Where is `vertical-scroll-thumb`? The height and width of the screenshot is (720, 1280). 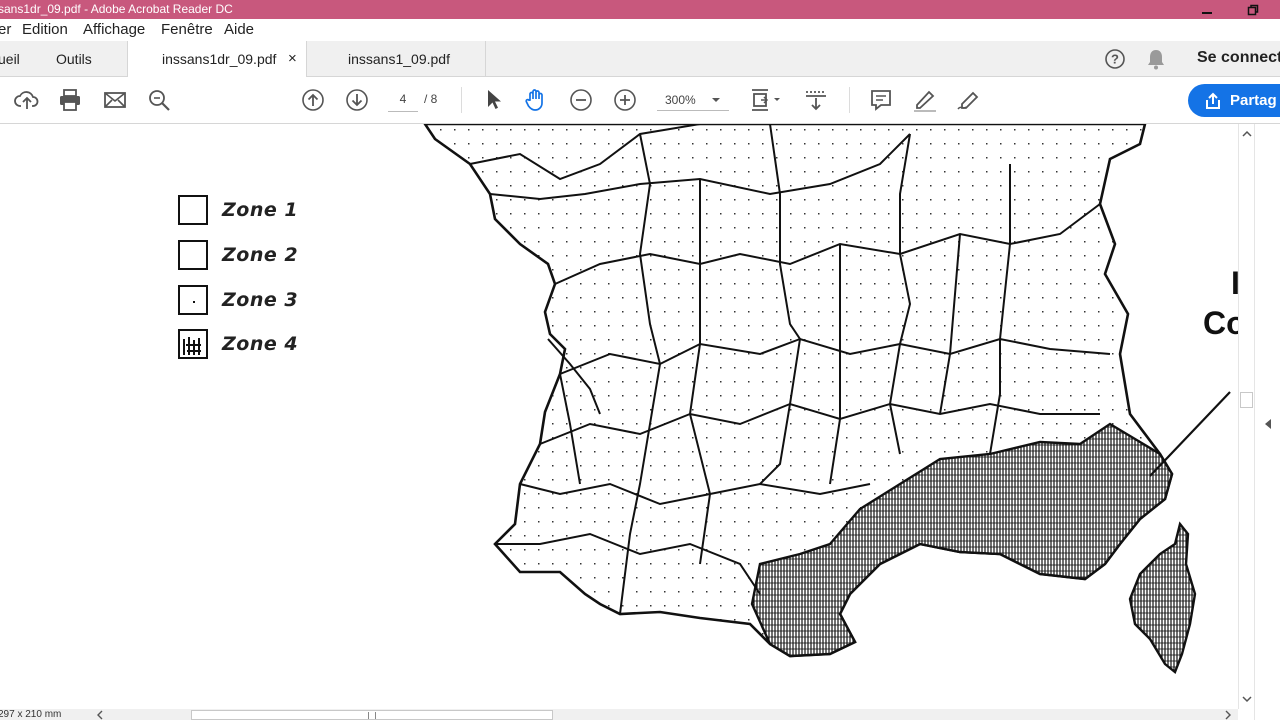
vertical-scroll-thumb is located at coordinates (1246, 400).